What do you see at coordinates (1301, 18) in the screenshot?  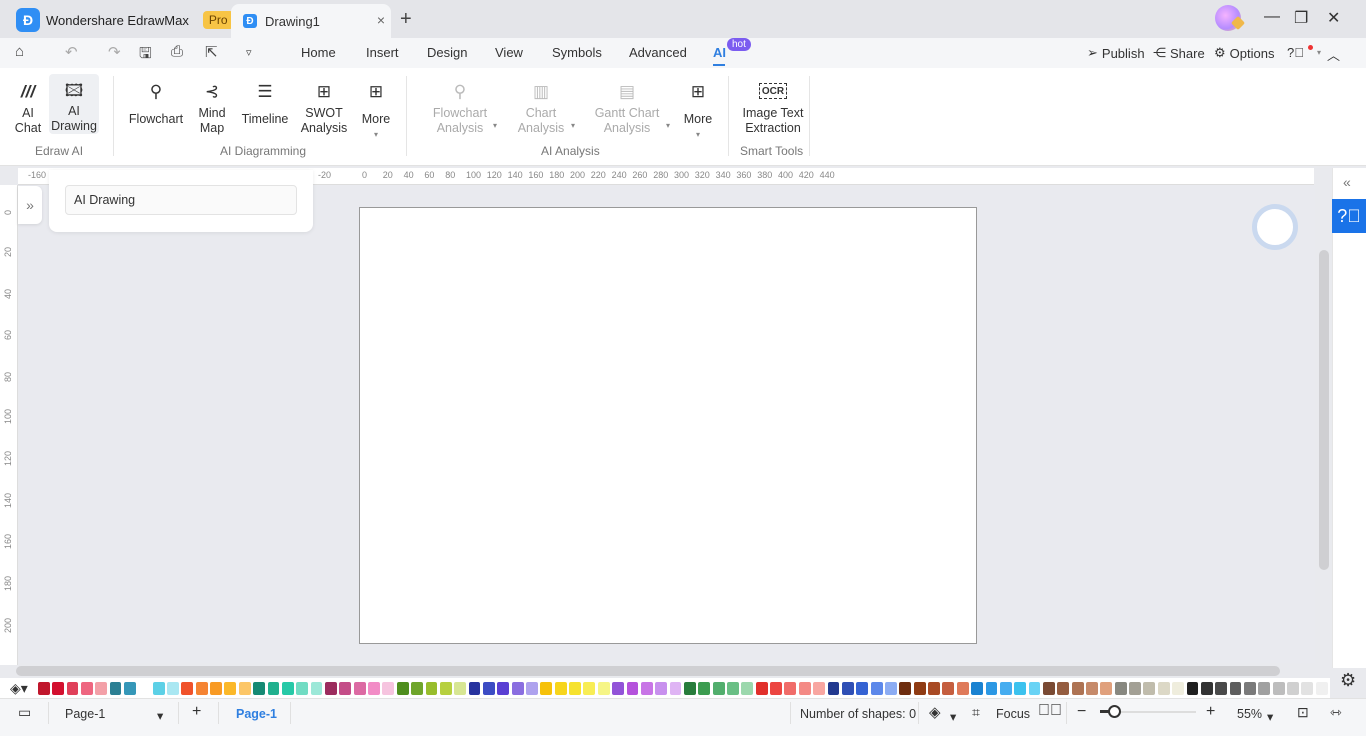 I see `restore-button: ❐` at bounding box center [1301, 18].